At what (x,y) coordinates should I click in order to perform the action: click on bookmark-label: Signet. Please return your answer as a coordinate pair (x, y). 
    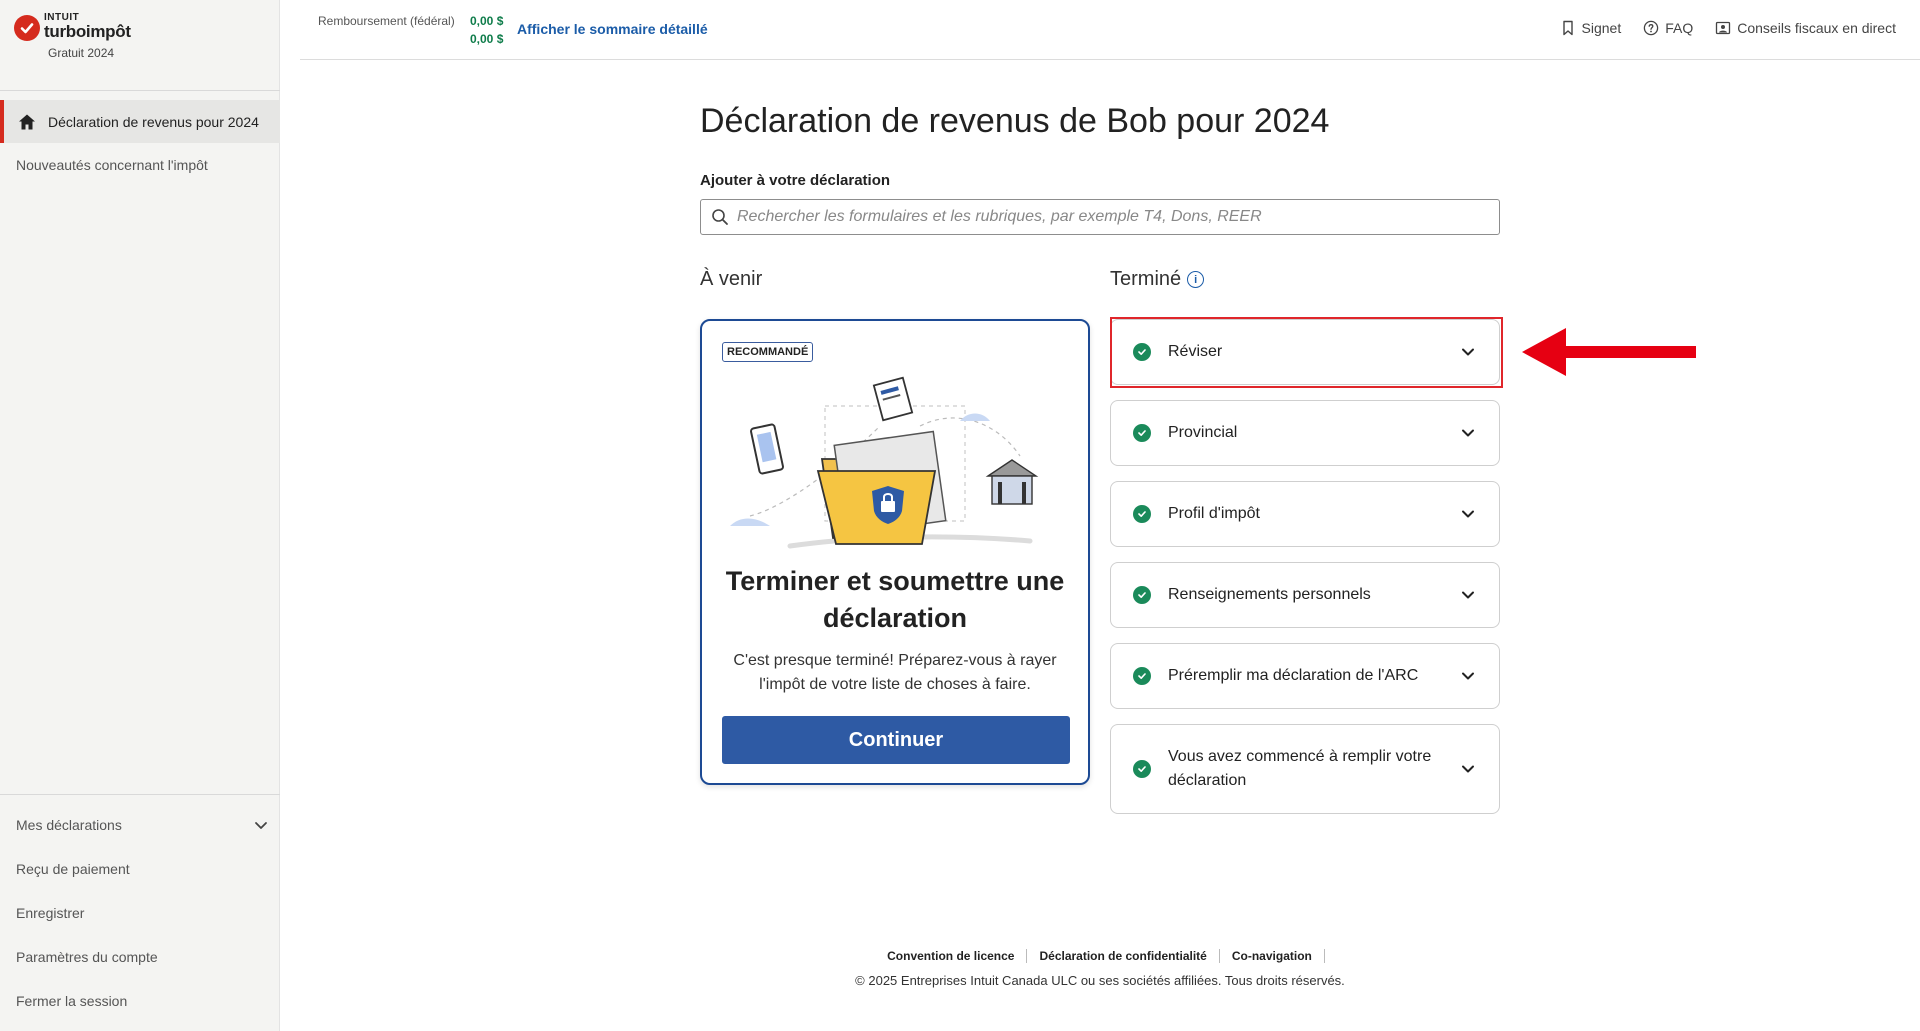
    Looking at the image, I should click on (1601, 28).